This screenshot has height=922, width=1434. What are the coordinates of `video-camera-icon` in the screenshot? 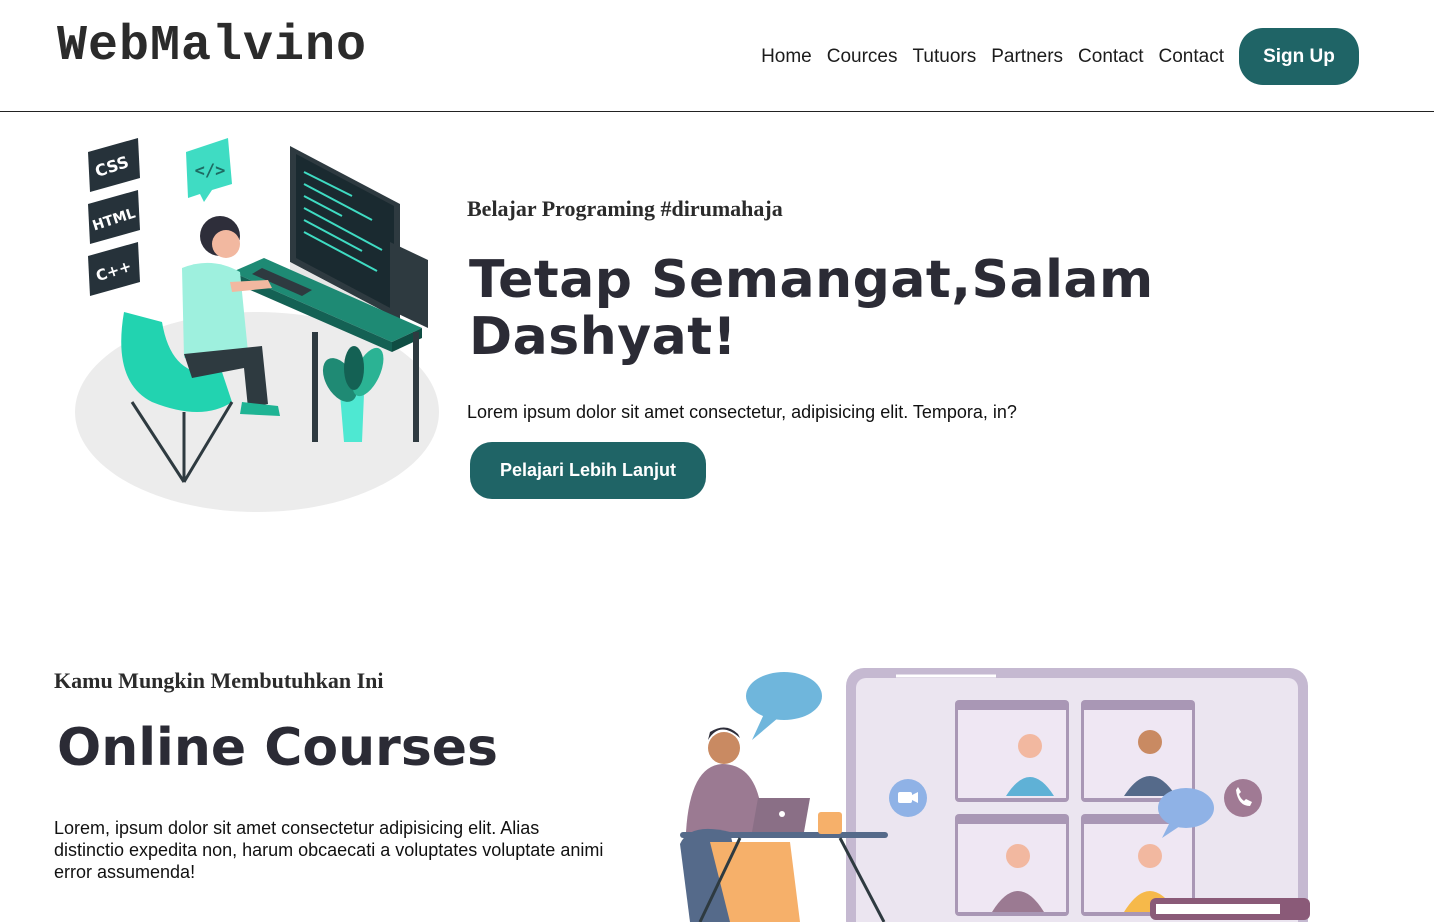 It's located at (908, 798).